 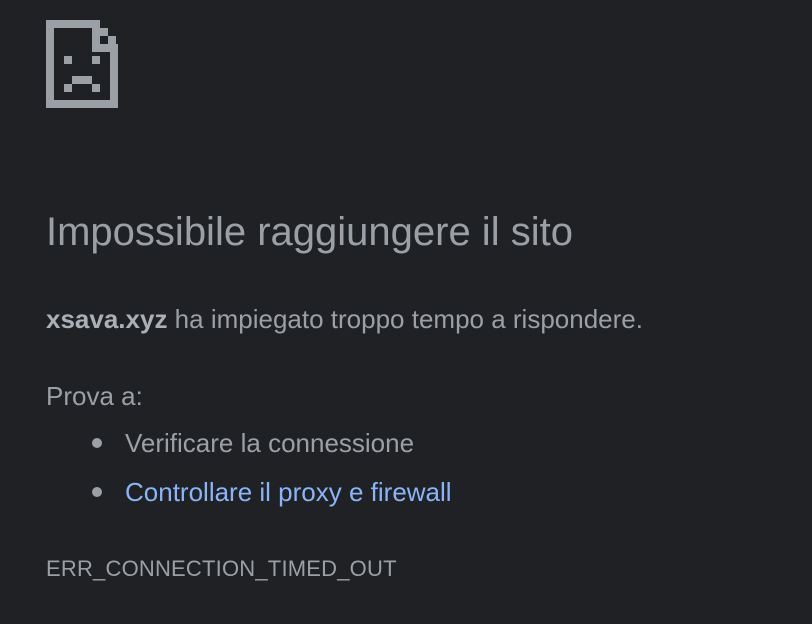 I want to click on suggestion-label: Verificare la connessione, so click(x=270, y=443).